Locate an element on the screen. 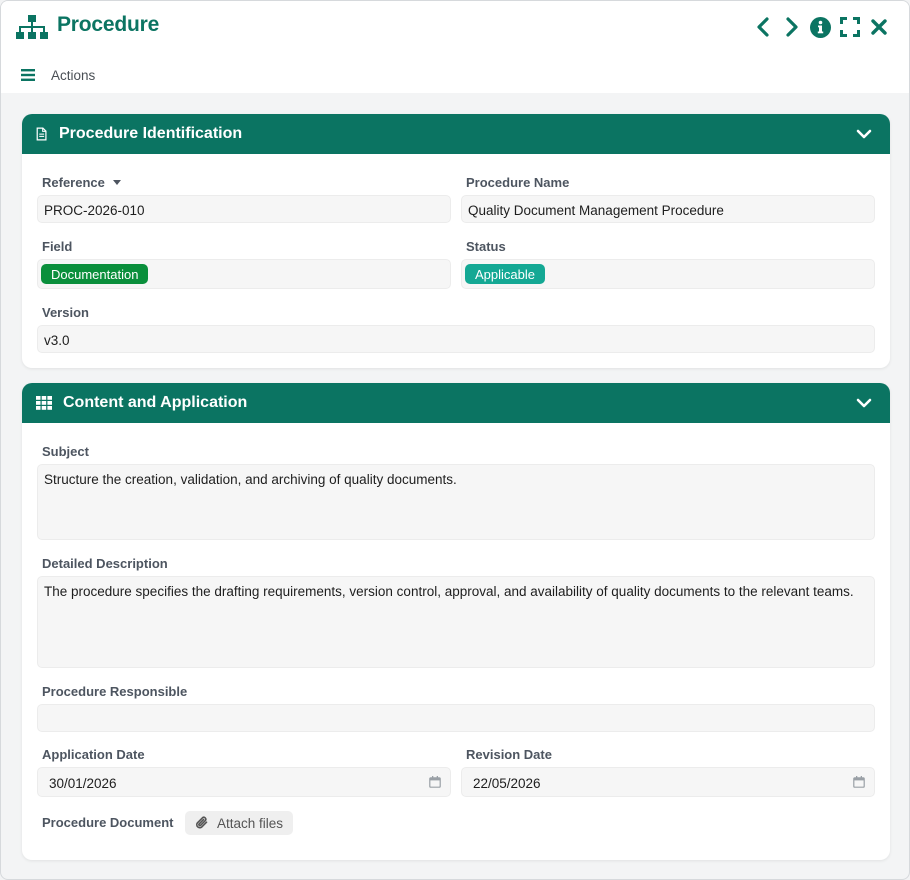 The height and width of the screenshot is (880, 910). fullscreen-button is located at coordinates (849, 27).